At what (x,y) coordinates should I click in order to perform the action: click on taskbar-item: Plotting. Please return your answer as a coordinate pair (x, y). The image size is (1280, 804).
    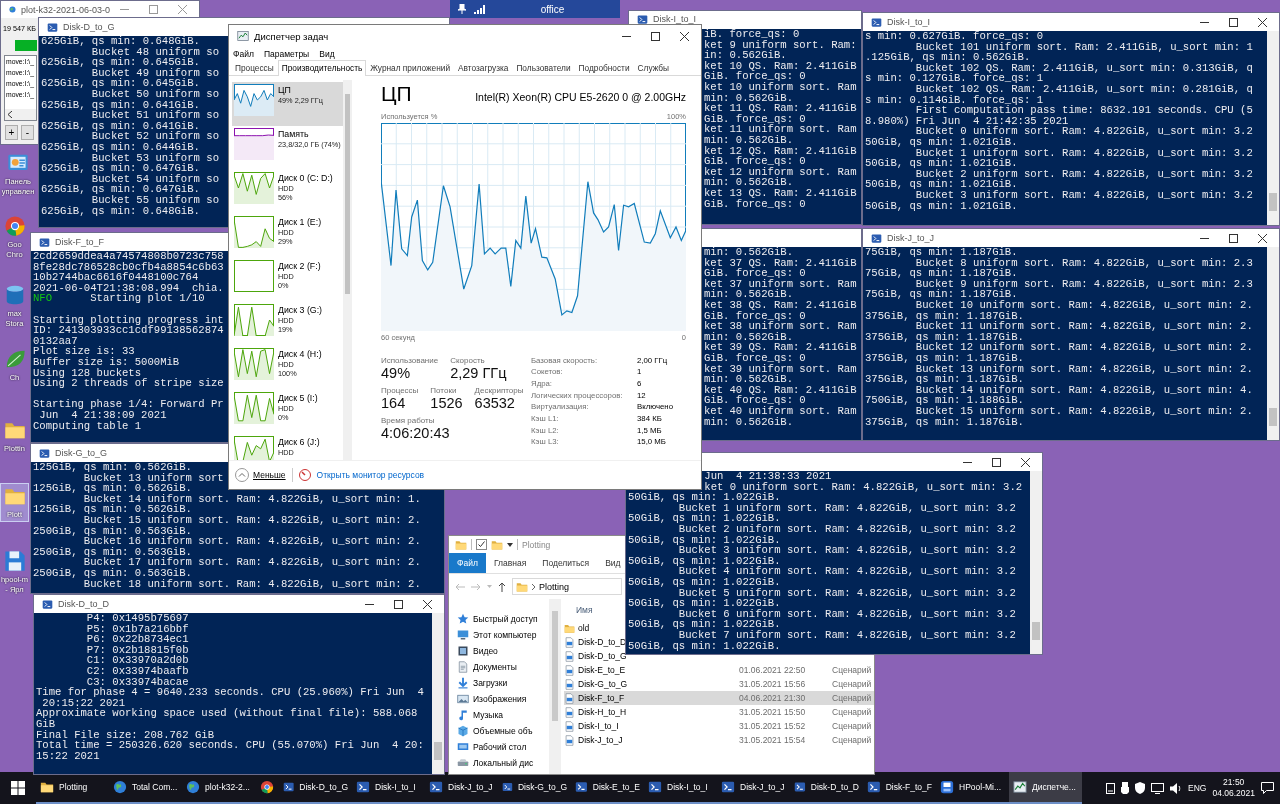
    Looking at the image, I should click on (72, 788).